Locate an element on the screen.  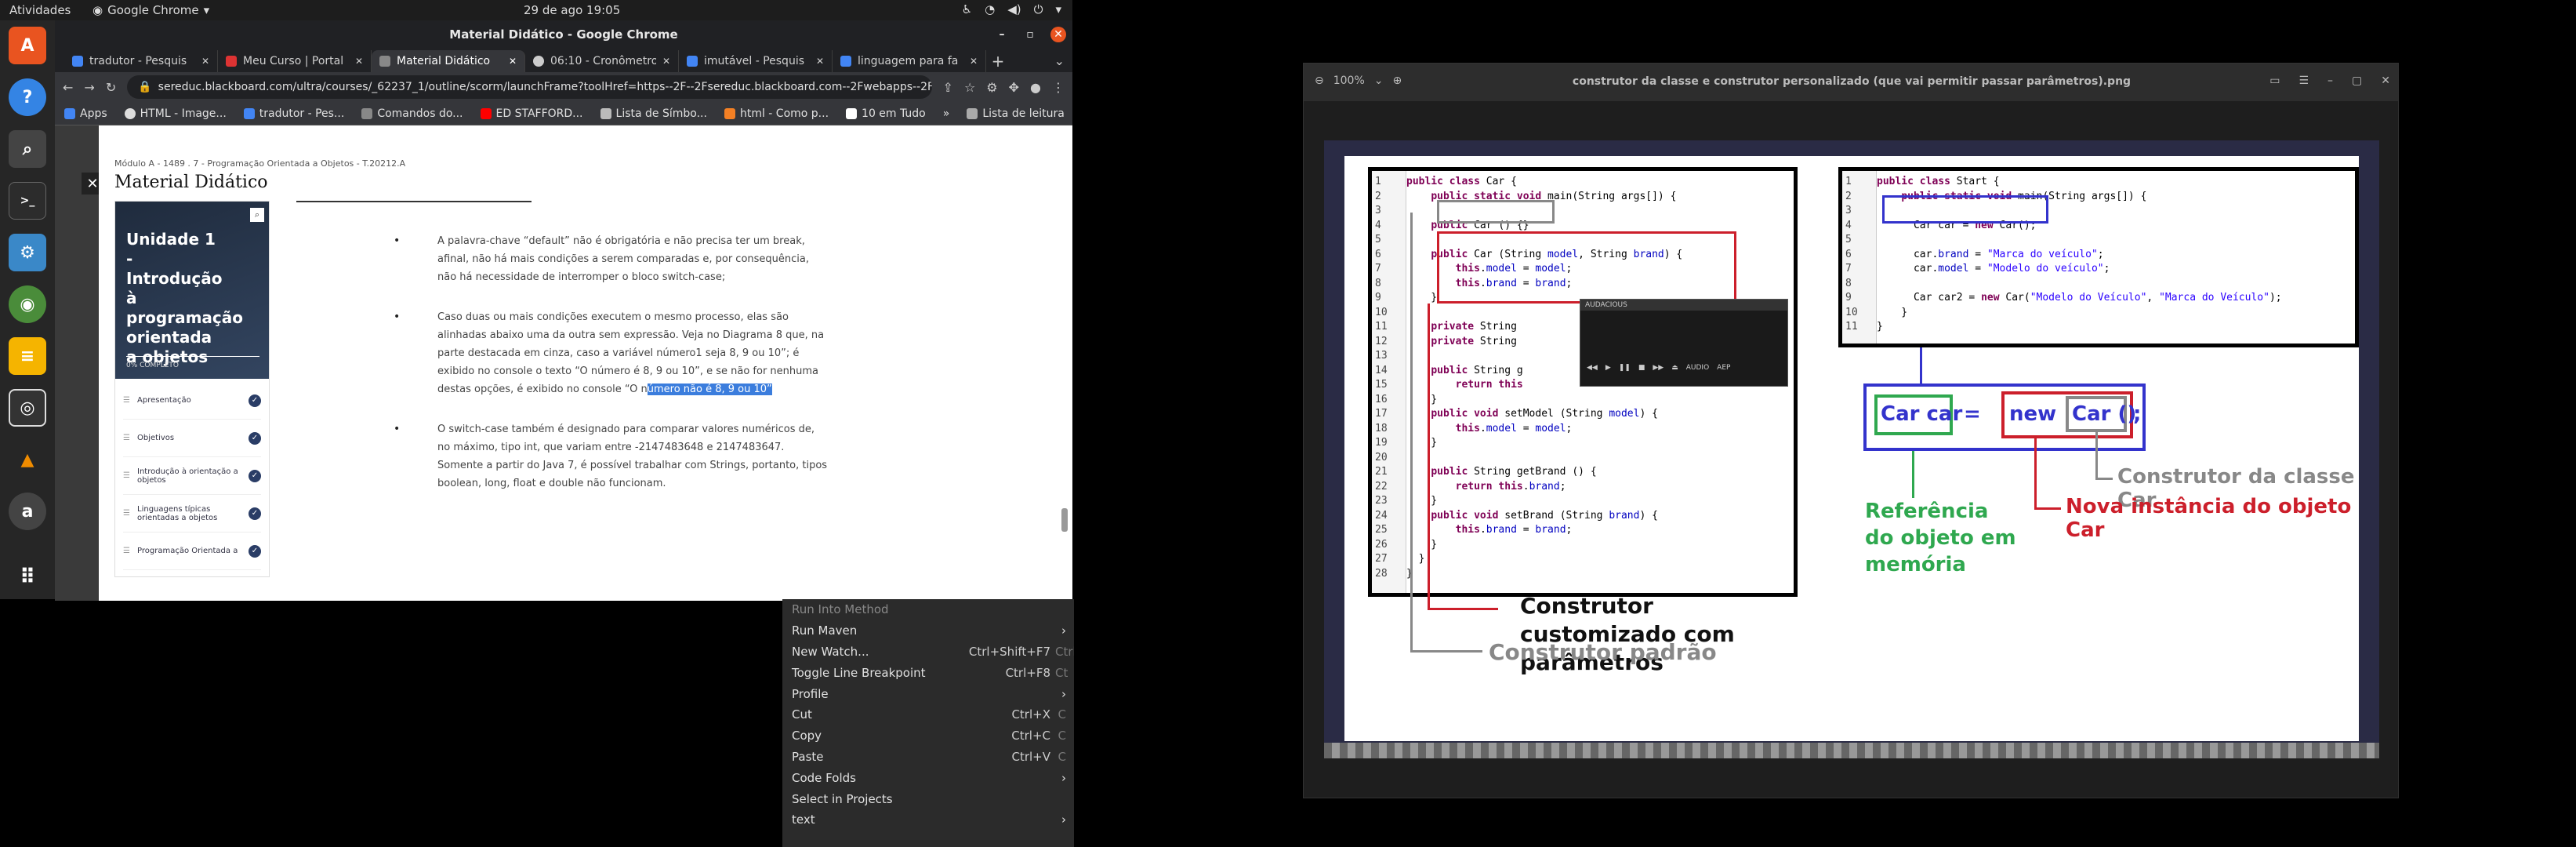
maximize-icon: ▢ is located at coordinates (2357, 81).